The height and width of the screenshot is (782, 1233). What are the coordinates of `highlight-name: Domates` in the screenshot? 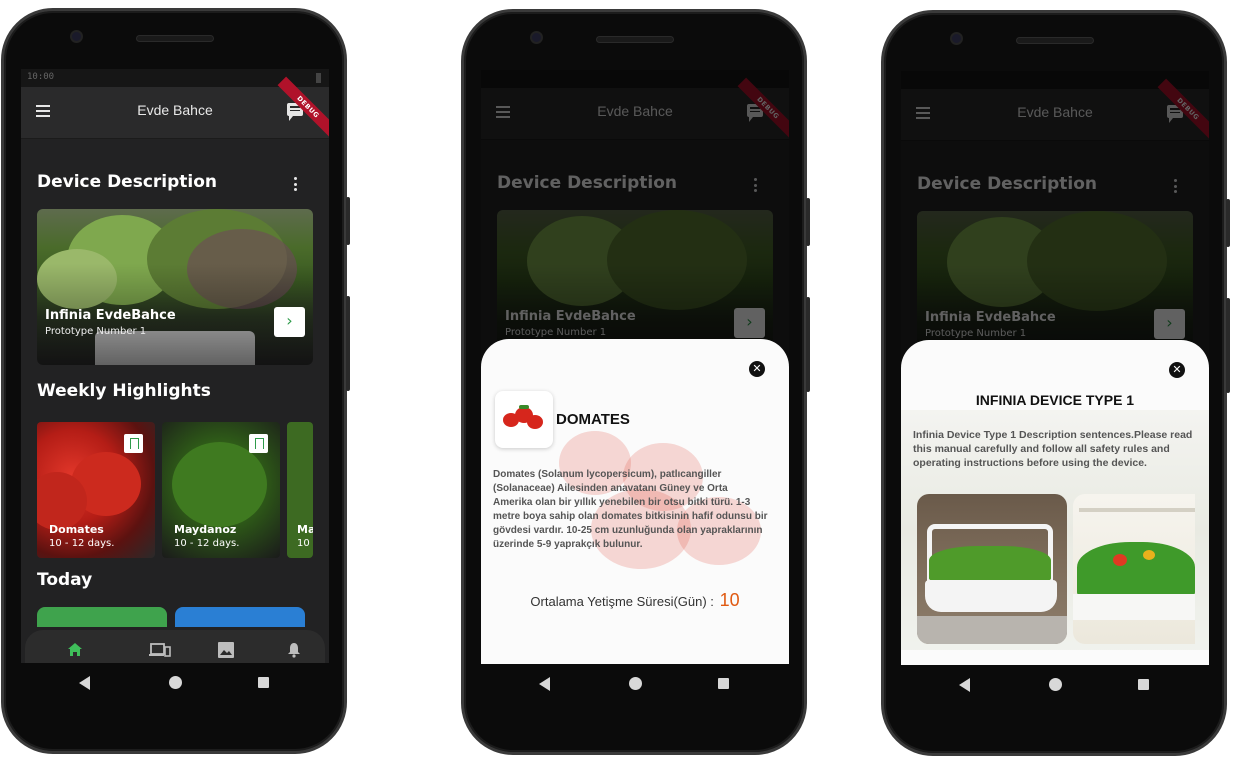 It's located at (76, 529).